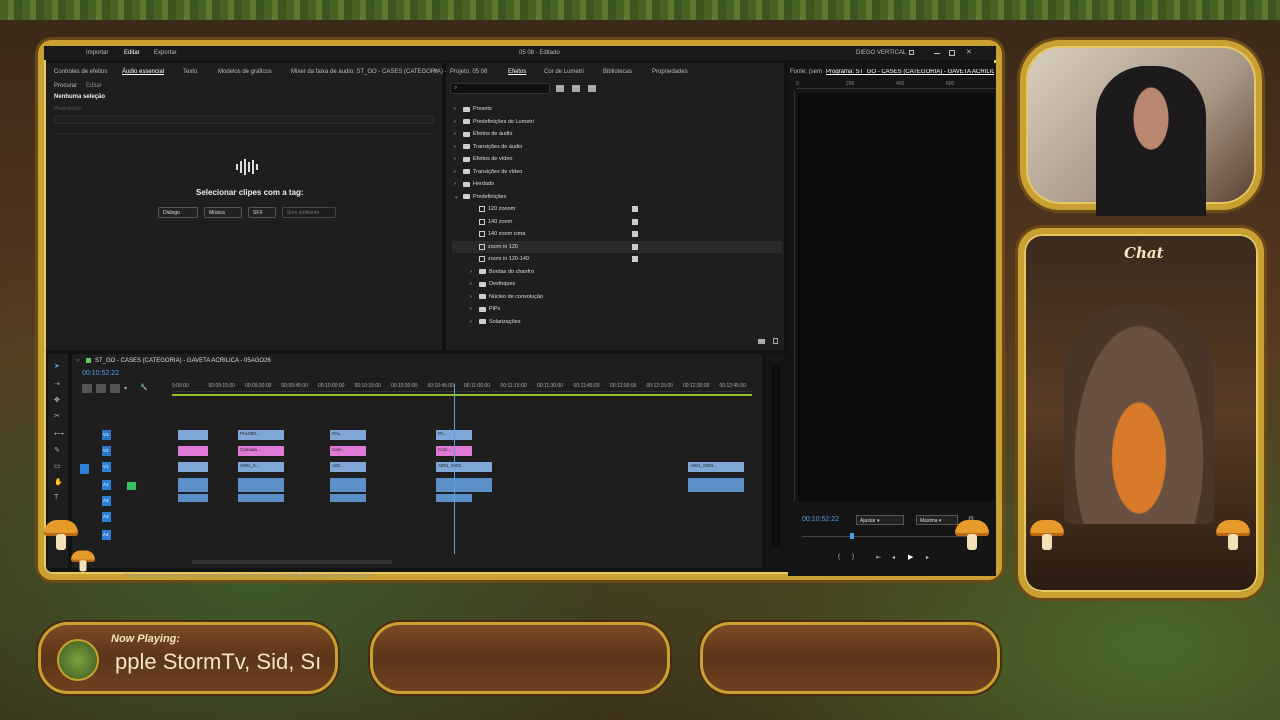  What do you see at coordinates (57, 400) in the screenshot?
I see `ripple-edit-tool-icon: ✥` at bounding box center [57, 400].